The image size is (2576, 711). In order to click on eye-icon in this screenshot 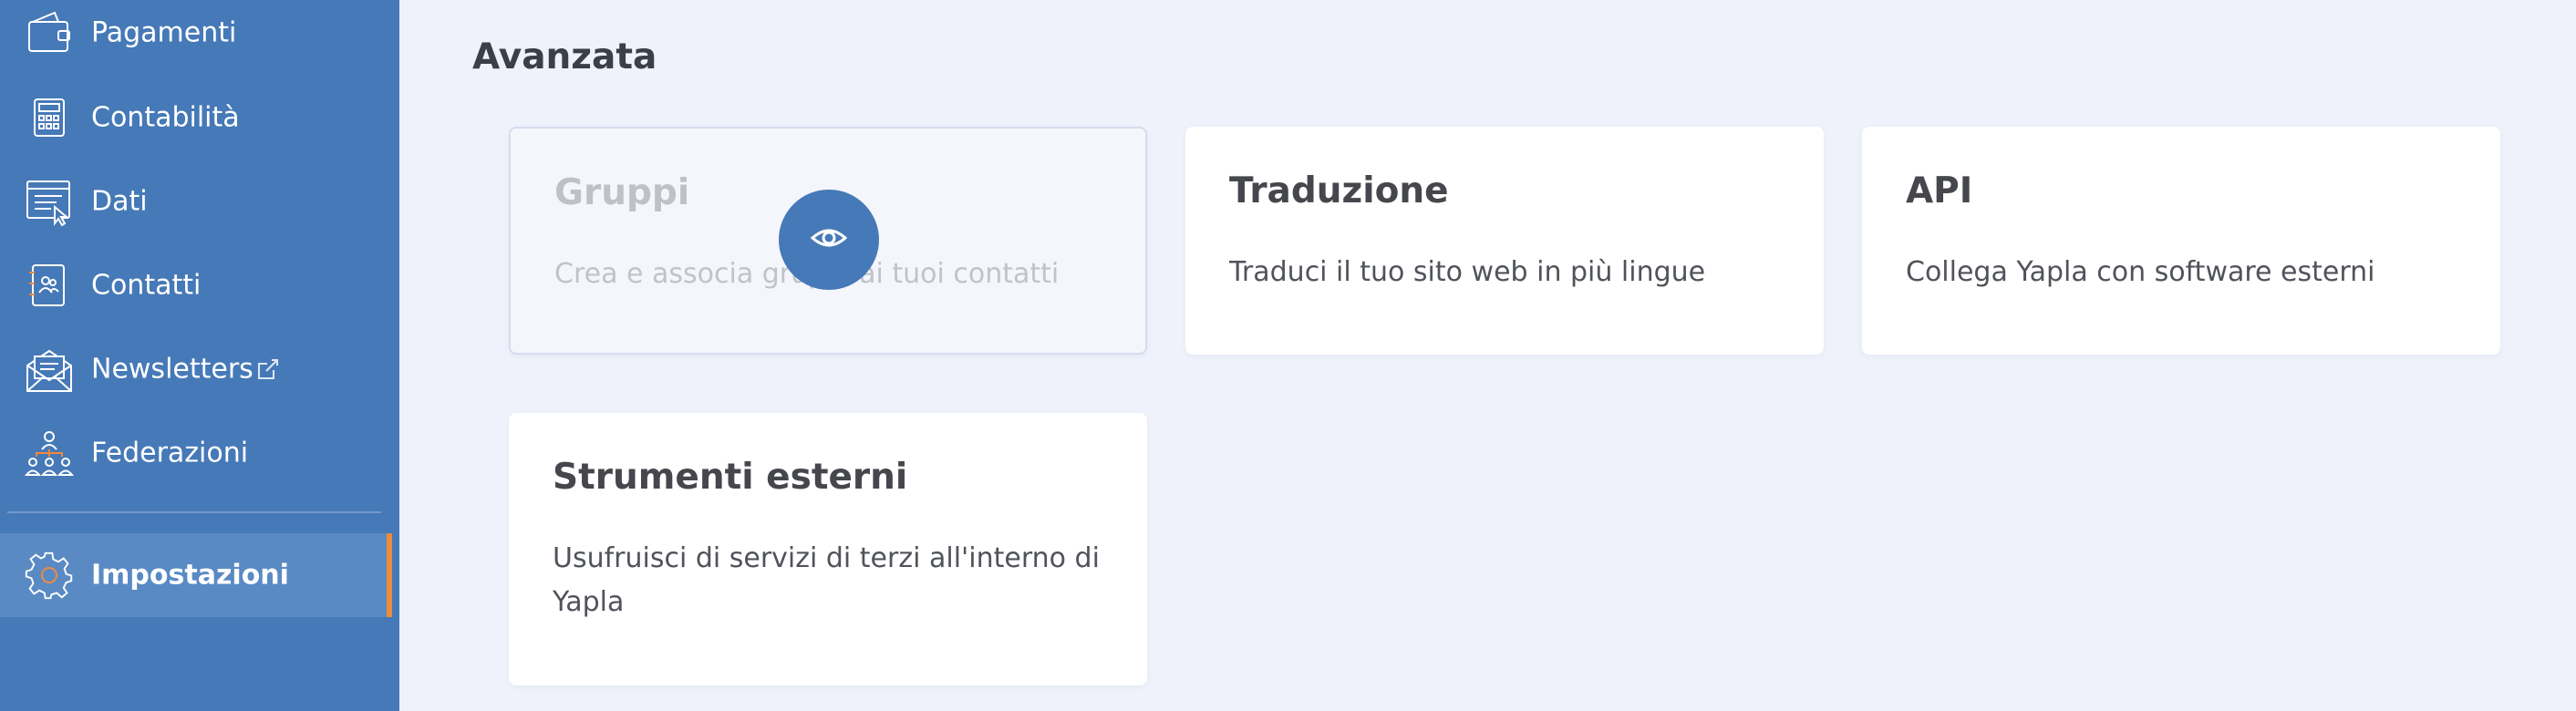, I will do `click(829, 240)`.